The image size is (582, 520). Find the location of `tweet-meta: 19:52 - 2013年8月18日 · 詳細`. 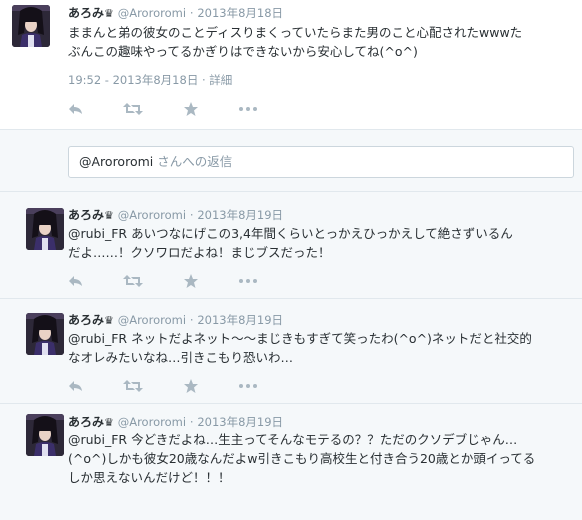

tweet-meta: 19:52 - 2013年8月18日 · 詳細 is located at coordinates (150, 80).